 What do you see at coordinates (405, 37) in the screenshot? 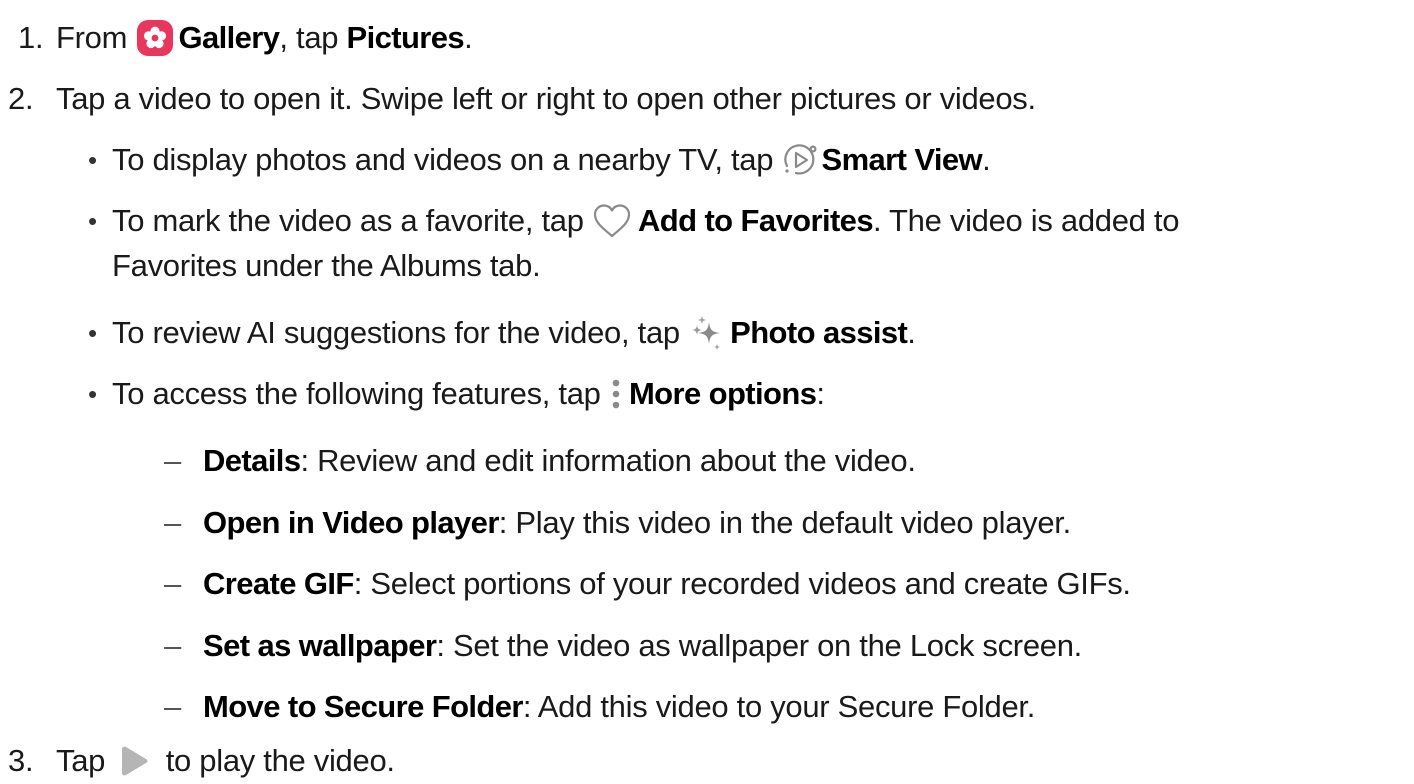
I see `pictures-label: Pictures` at bounding box center [405, 37].